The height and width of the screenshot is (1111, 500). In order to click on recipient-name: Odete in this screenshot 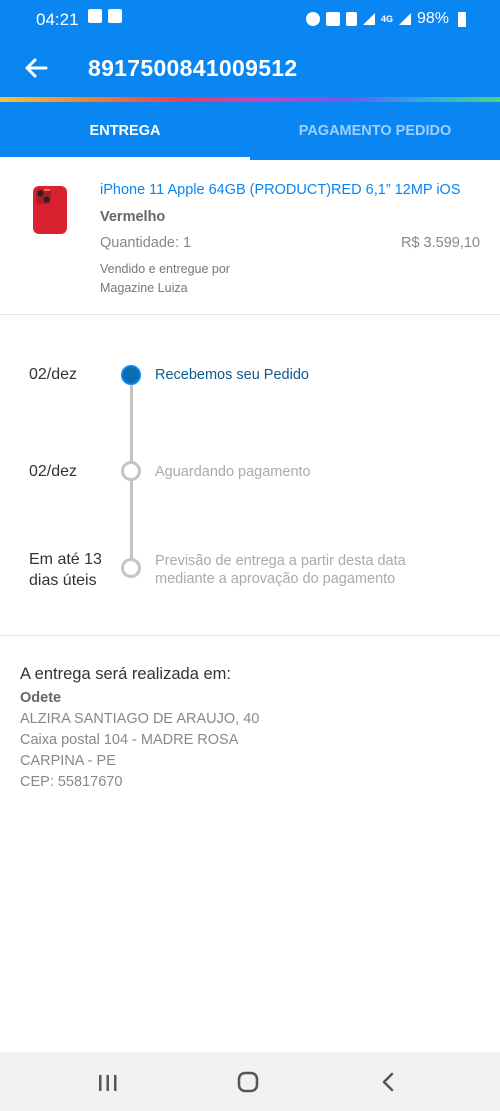, I will do `click(41, 698)`.